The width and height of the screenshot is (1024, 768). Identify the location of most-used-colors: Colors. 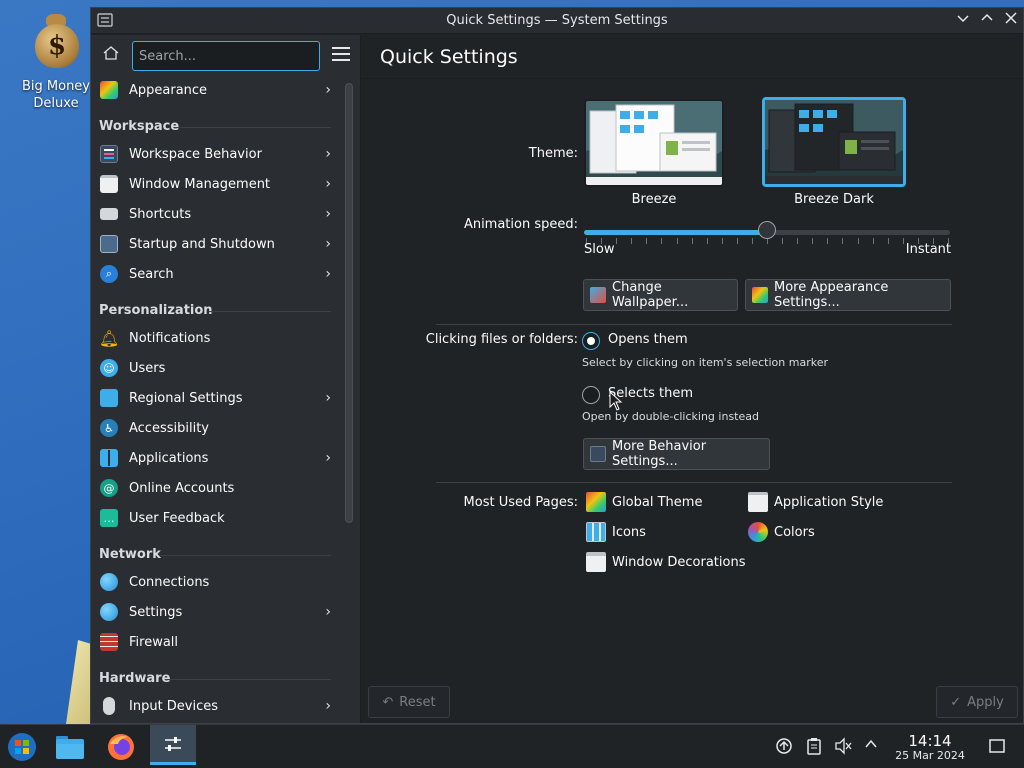
(781, 532).